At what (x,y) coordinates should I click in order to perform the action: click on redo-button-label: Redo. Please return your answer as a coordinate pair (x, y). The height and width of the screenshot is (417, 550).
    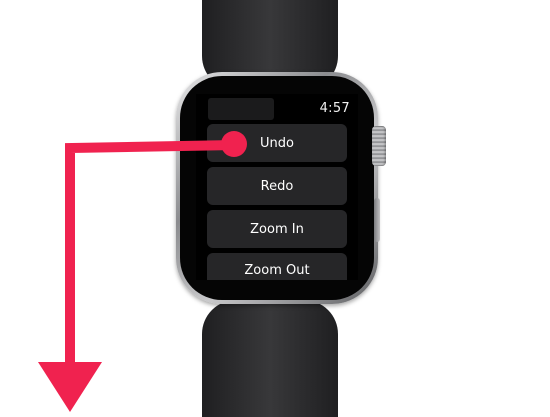
    Looking at the image, I should click on (277, 186).